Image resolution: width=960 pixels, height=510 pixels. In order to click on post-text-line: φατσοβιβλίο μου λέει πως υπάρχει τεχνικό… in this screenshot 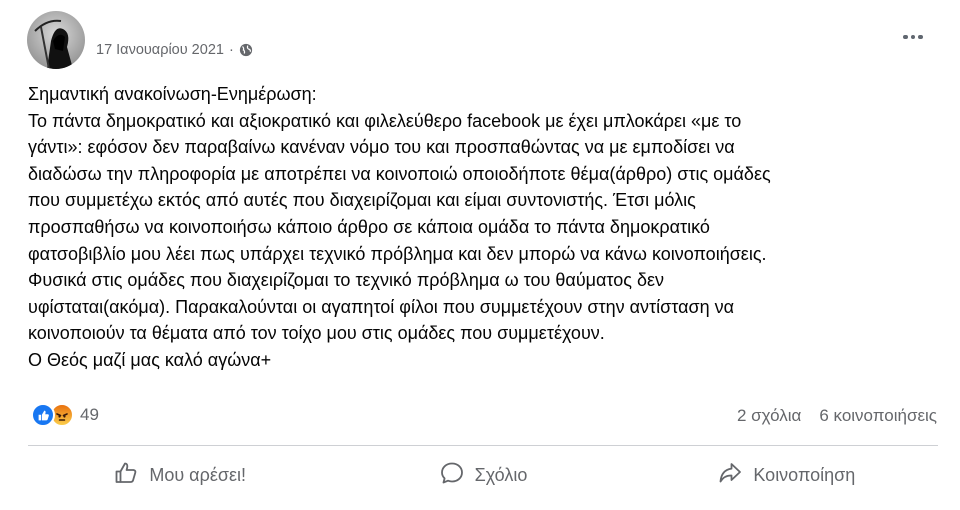, I will do `click(397, 253)`.